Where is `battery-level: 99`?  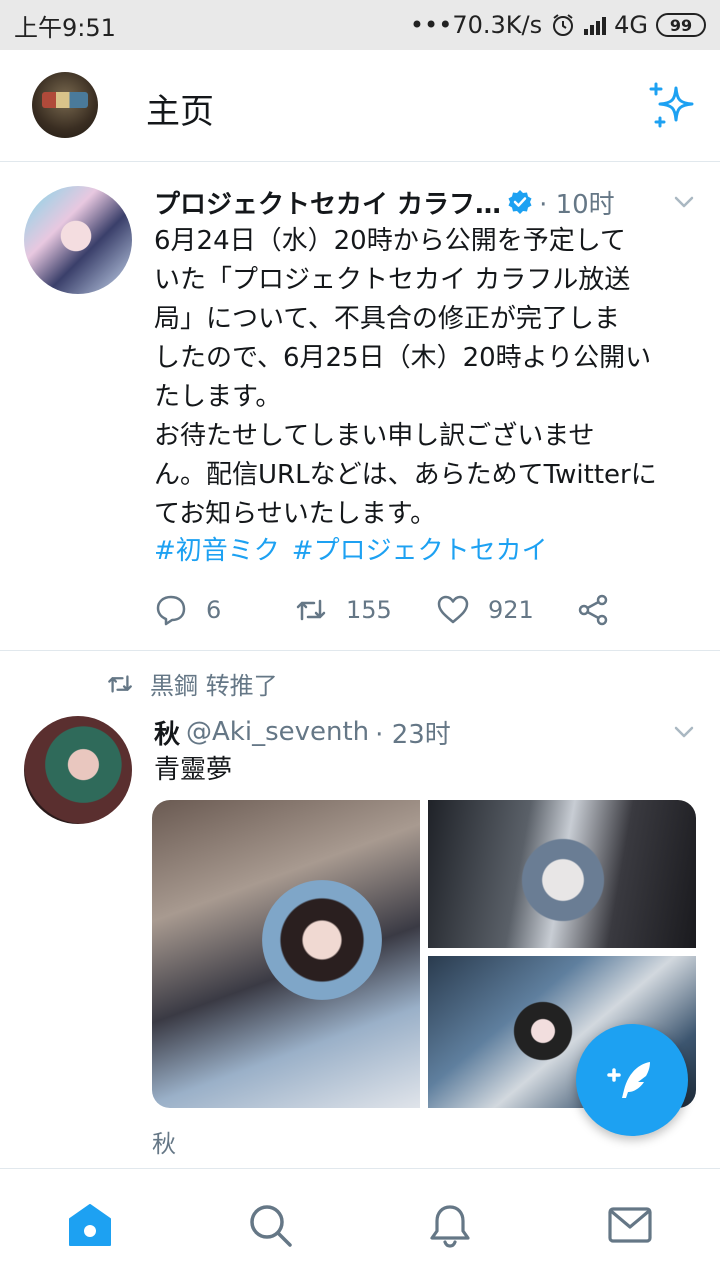
battery-level: 99 is located at coordinates (681, 25).